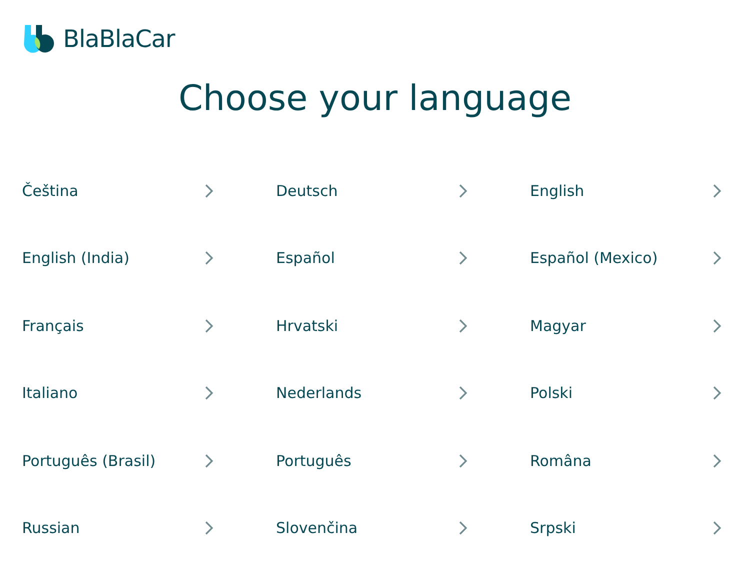 This screenshot has height=563, width=750. What do you see at coordinates (118, 326) in the screenshot?
I see `language-link: Français` at bounding box center [118, 326].